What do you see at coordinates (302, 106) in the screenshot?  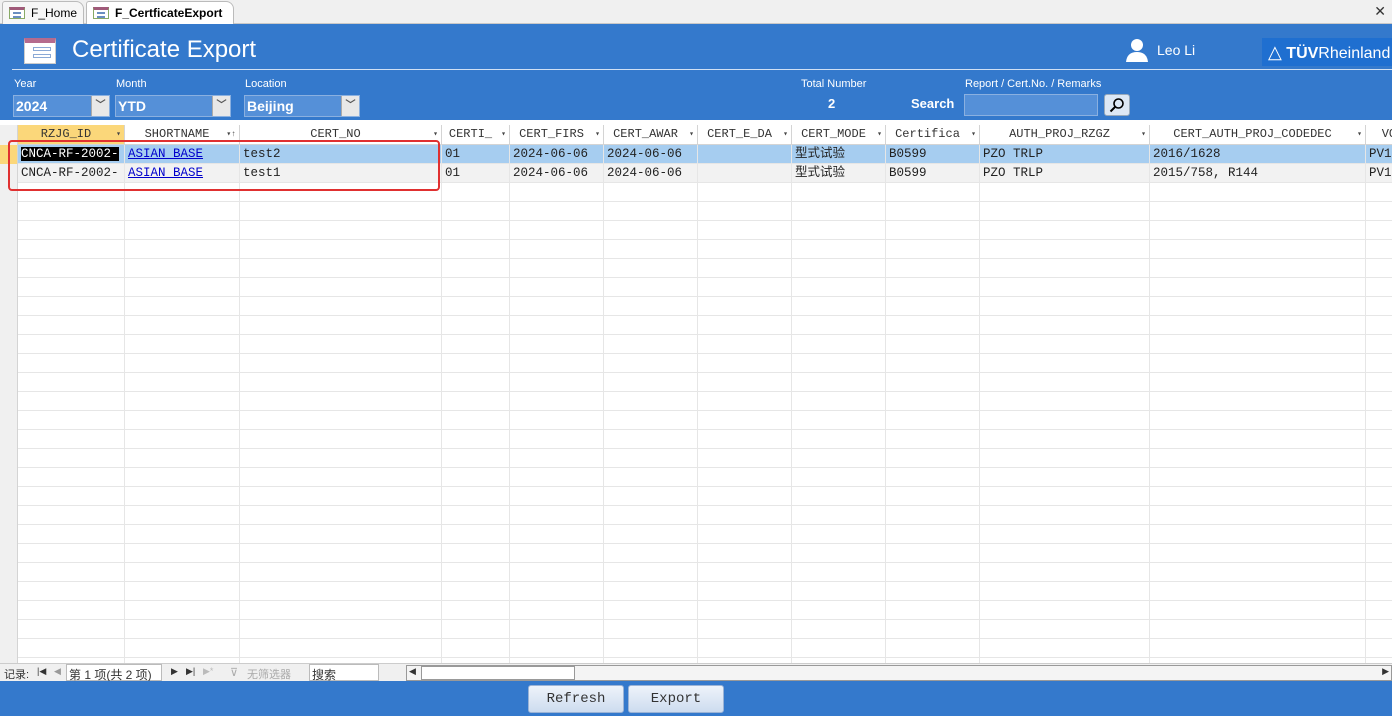 I see `location-select: Beijing ﹀` at bounding box center [302, 106].